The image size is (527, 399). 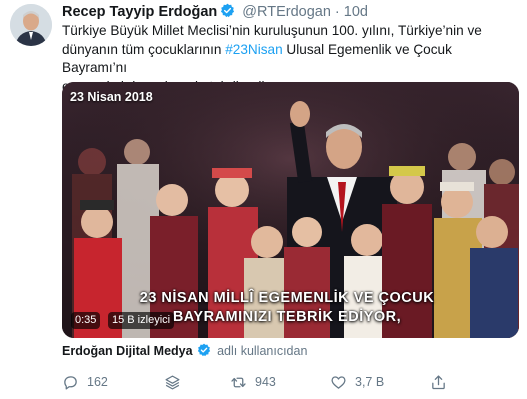 I want to click on layers-icon, so click(x=172, y=382).